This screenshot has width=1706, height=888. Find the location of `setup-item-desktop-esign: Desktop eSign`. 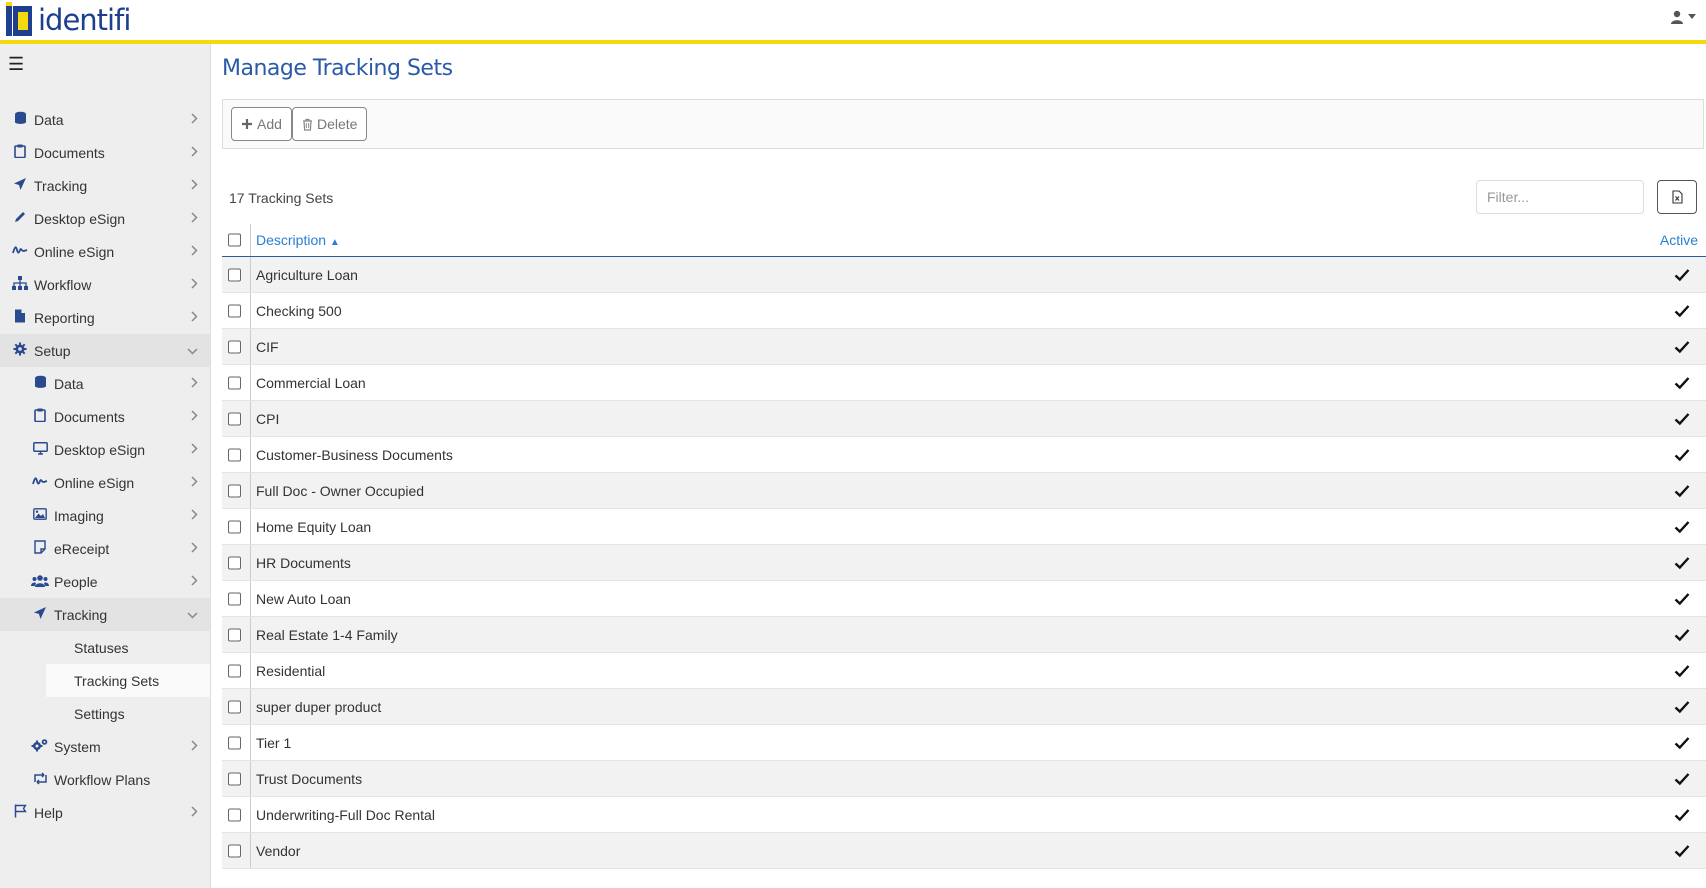

setup-item-desktop-esign: Desktop eSign is located at coordinates (105, 449).